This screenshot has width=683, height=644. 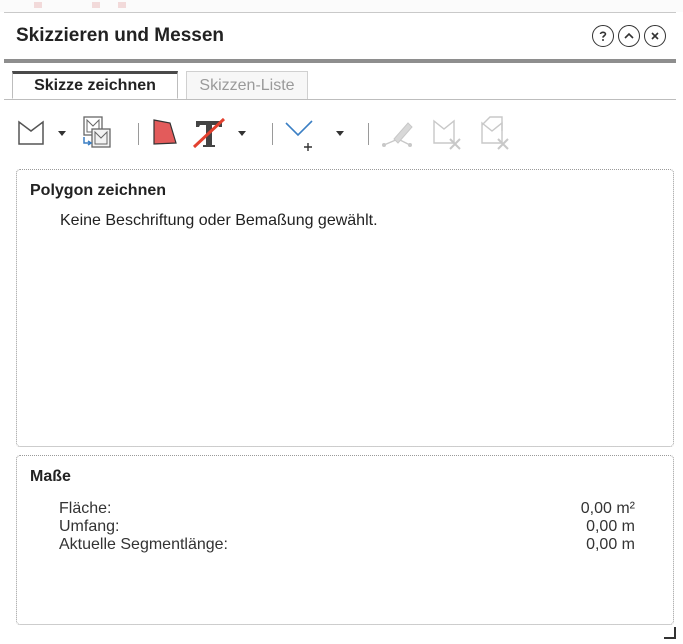 What do you see at coordinates (347, 510) in the screenshot?
I see `measure-row-area: Fläche: 0,00 m²` at bounding box center [347, 510].